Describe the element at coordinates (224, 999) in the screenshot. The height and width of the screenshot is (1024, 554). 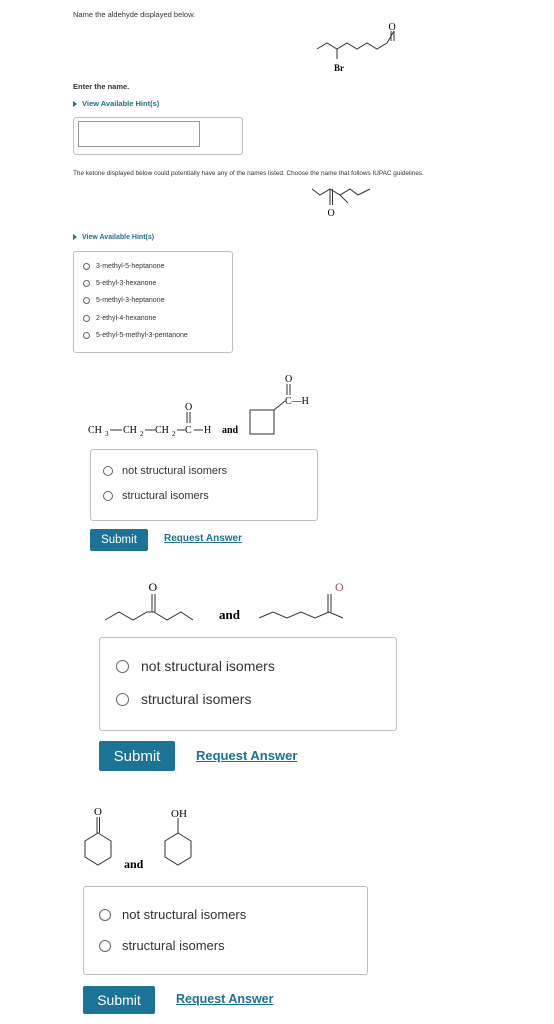
I see `q5-request-answer-link: Request Answer` at that location.